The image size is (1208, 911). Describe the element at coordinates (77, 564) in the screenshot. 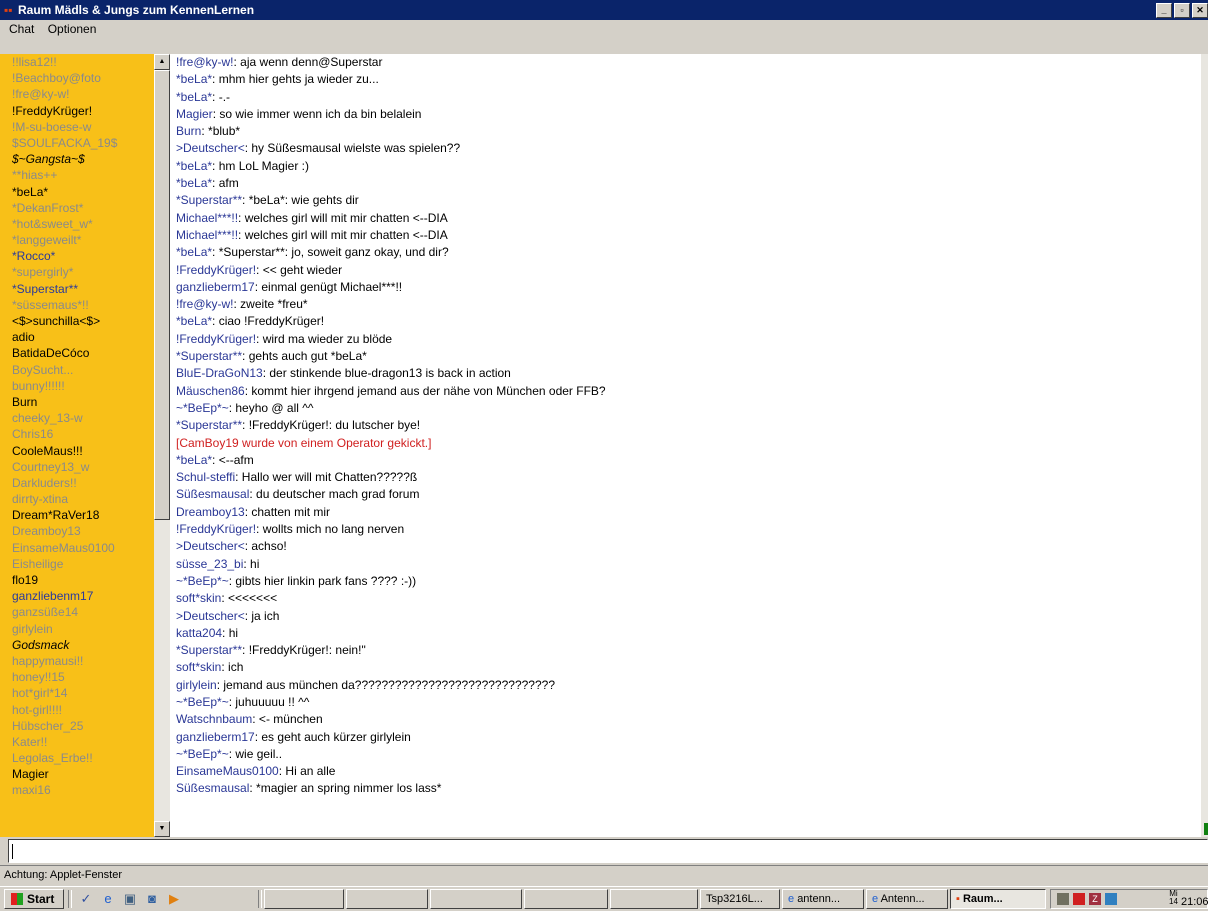

I see `user-list-item: Eisheilige` at that location.